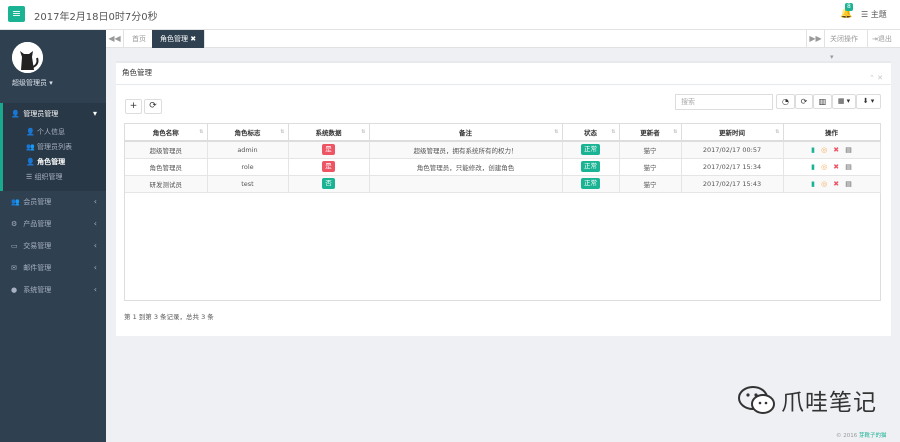 The height and width of the screenshot is (442, 900). I want to click on role-name-cell: 角色管理员, so click(166, 167).